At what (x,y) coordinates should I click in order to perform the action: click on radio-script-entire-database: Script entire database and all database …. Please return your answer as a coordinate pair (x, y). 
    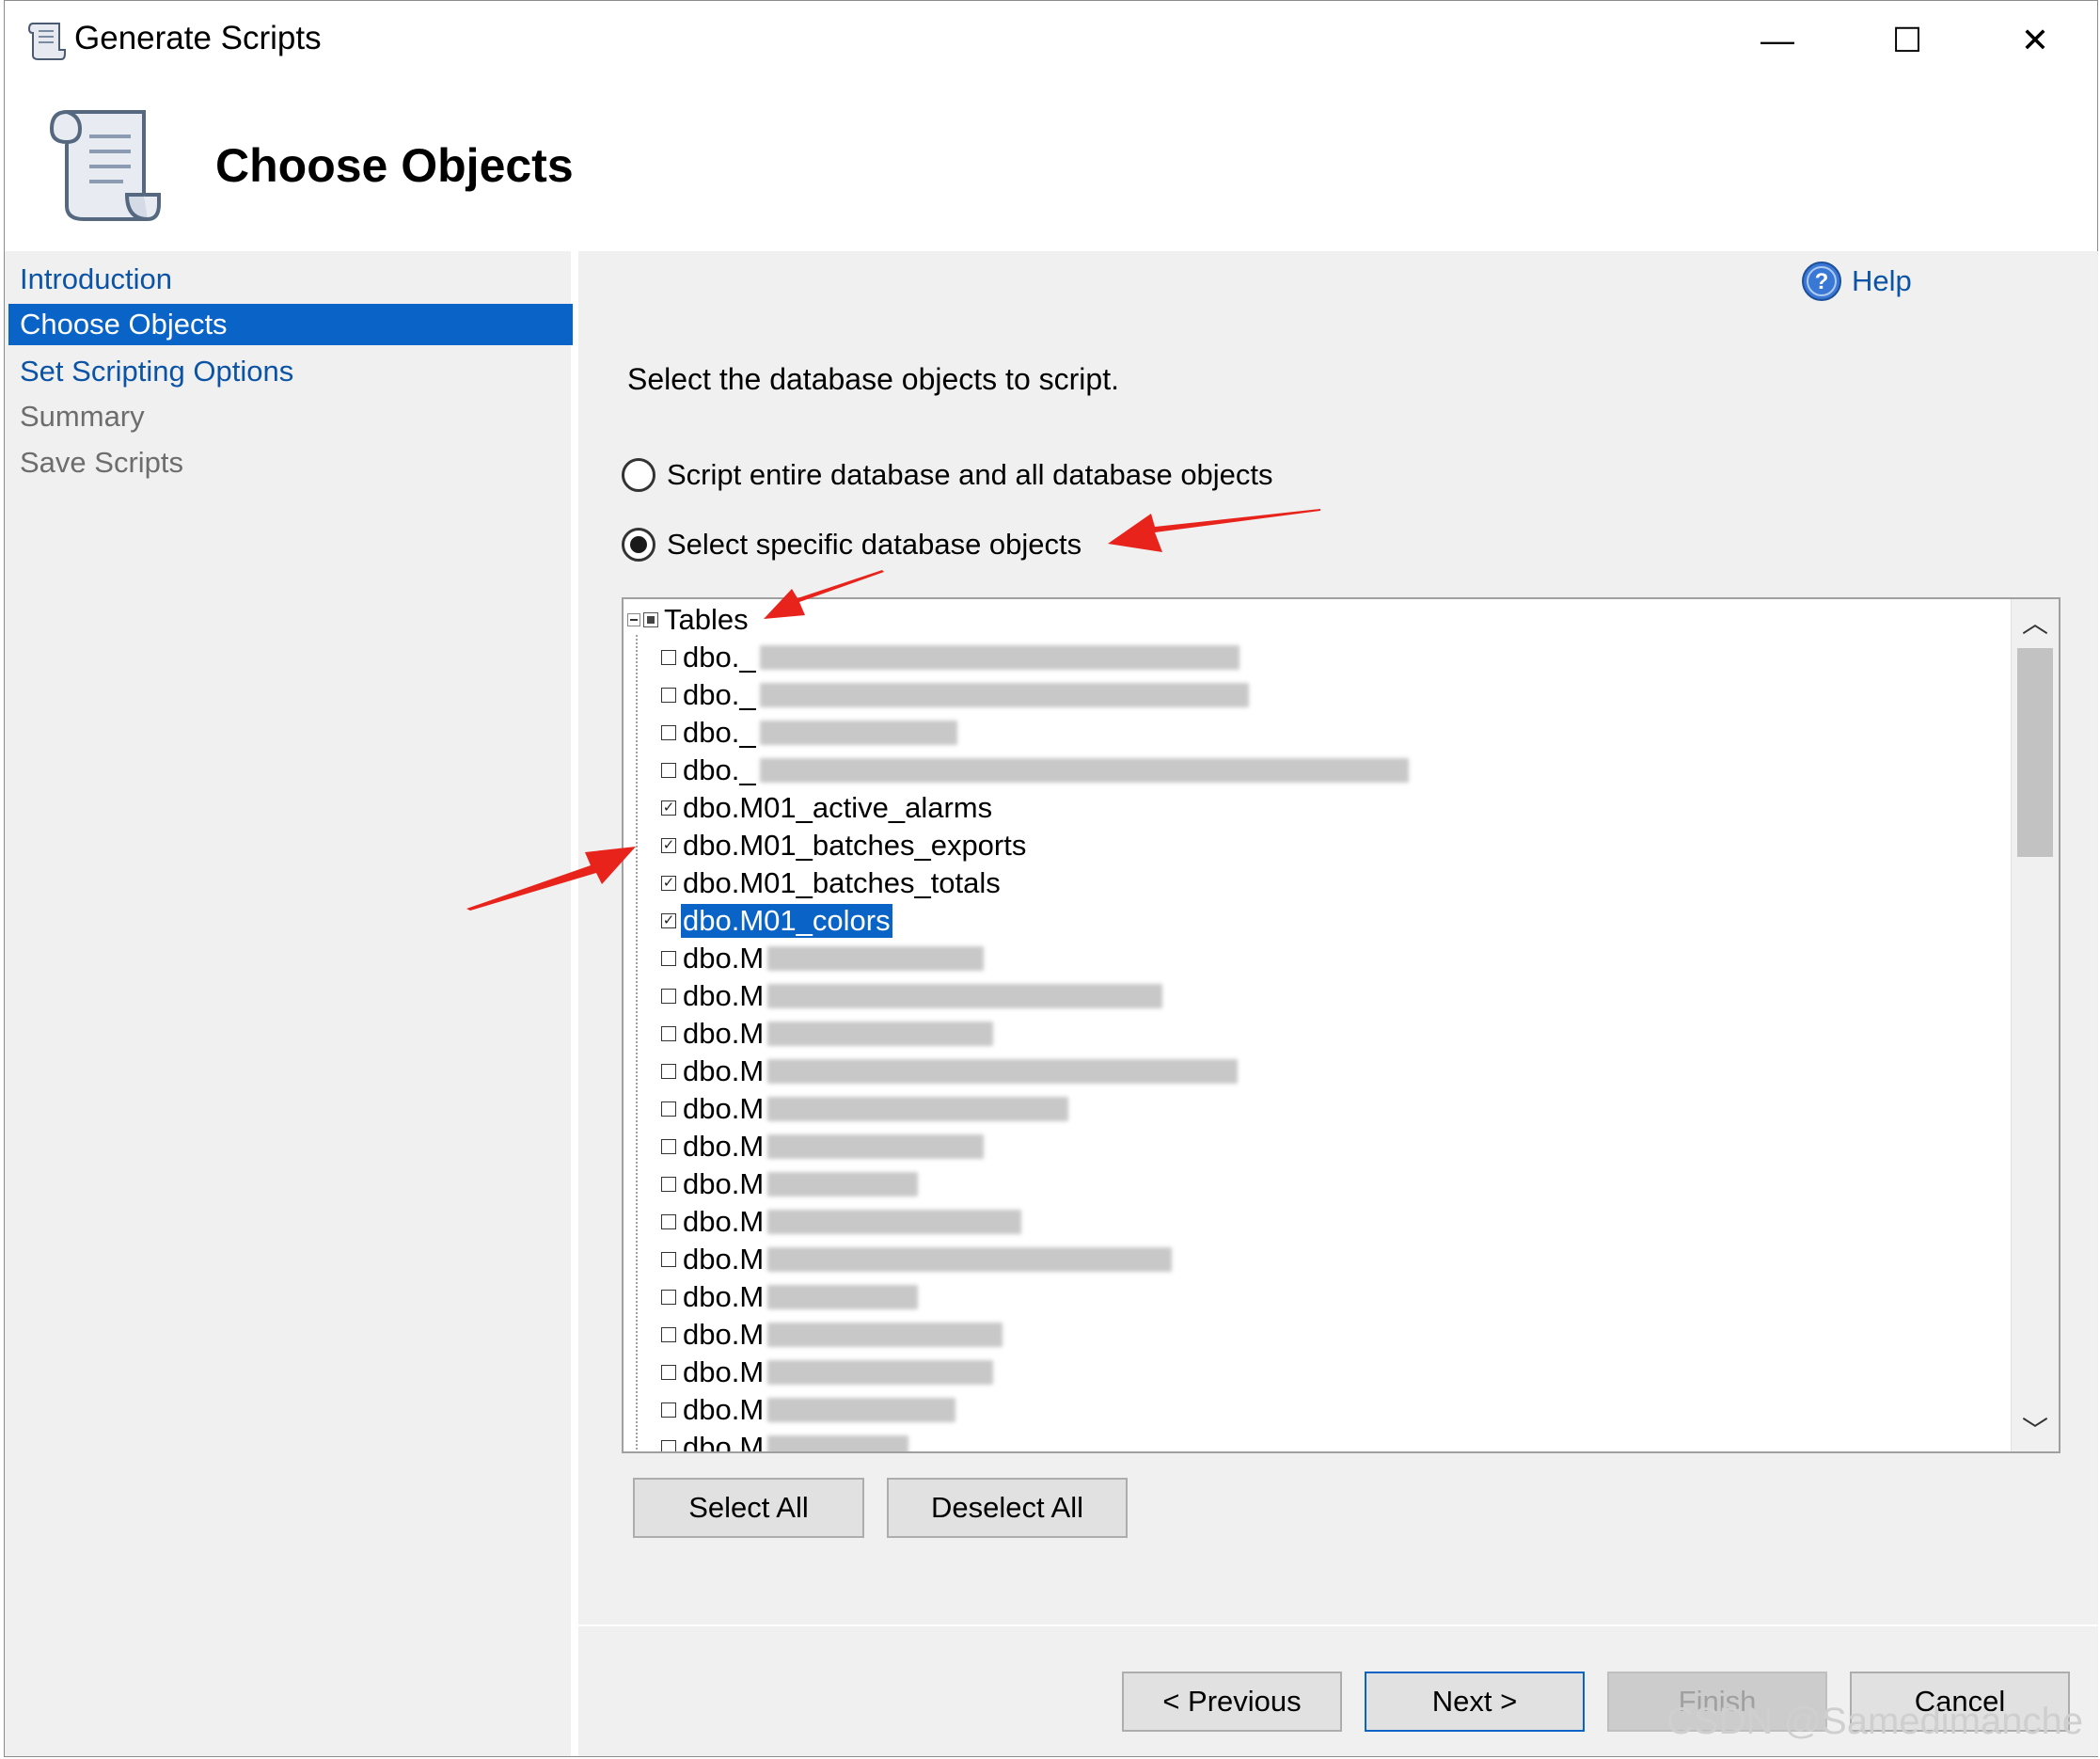
    Looking at the image, I should click on (947, 475).